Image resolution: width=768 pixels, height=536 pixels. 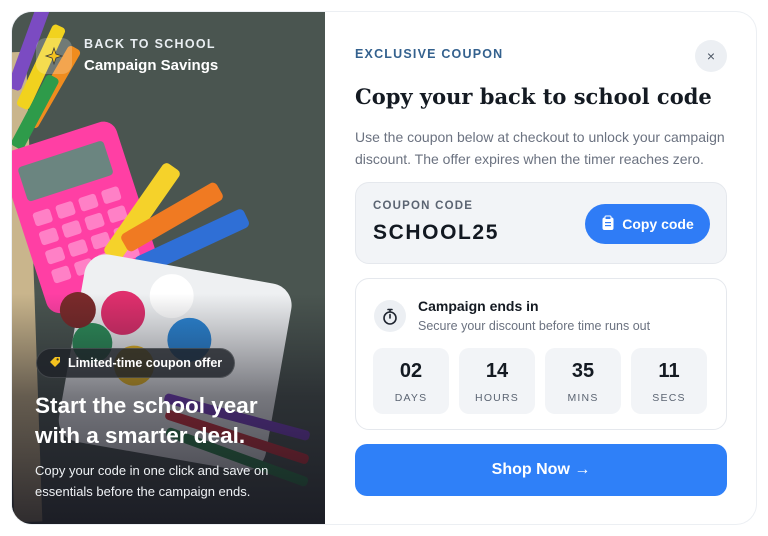 I want to click on offer-pill: Limited-time coupon offer, so click(x=136, y=363).